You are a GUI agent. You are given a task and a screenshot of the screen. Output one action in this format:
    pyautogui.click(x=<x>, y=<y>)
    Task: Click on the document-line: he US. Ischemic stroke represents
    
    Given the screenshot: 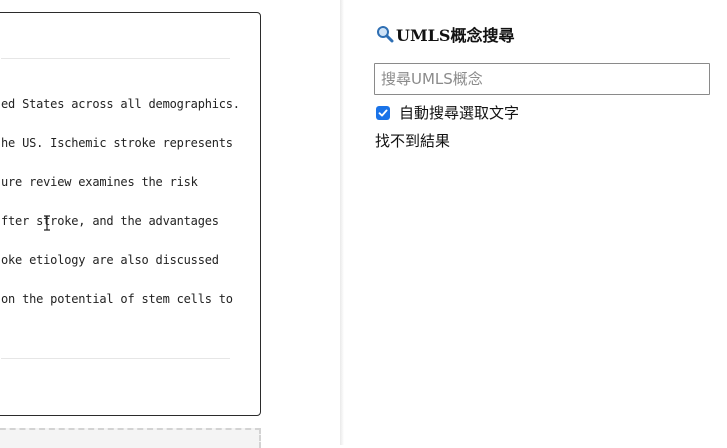 What is the action you would take?
    pyautogui.click(x=117, y=143)
    